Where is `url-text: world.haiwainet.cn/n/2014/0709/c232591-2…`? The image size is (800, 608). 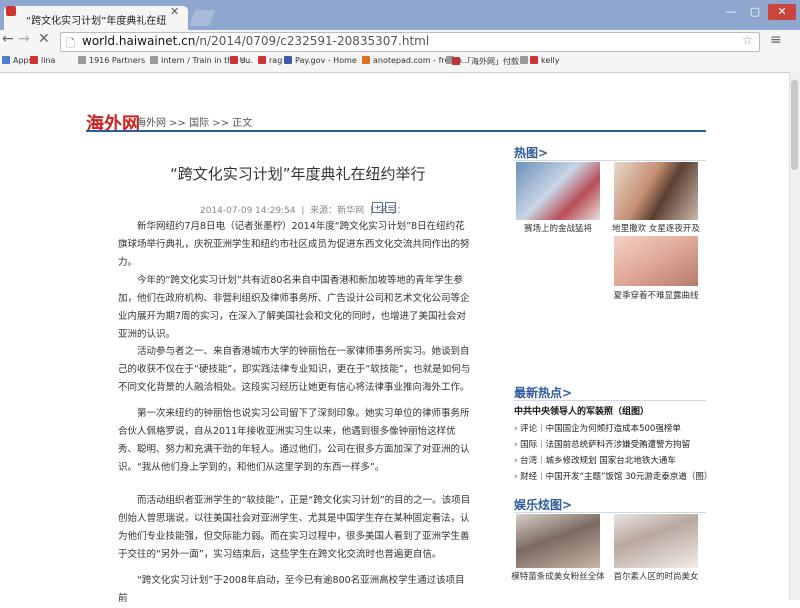 url-text: world.haiwainet.cn/n/2014/0709/c232591-2… is located at coordinates (255, 41).